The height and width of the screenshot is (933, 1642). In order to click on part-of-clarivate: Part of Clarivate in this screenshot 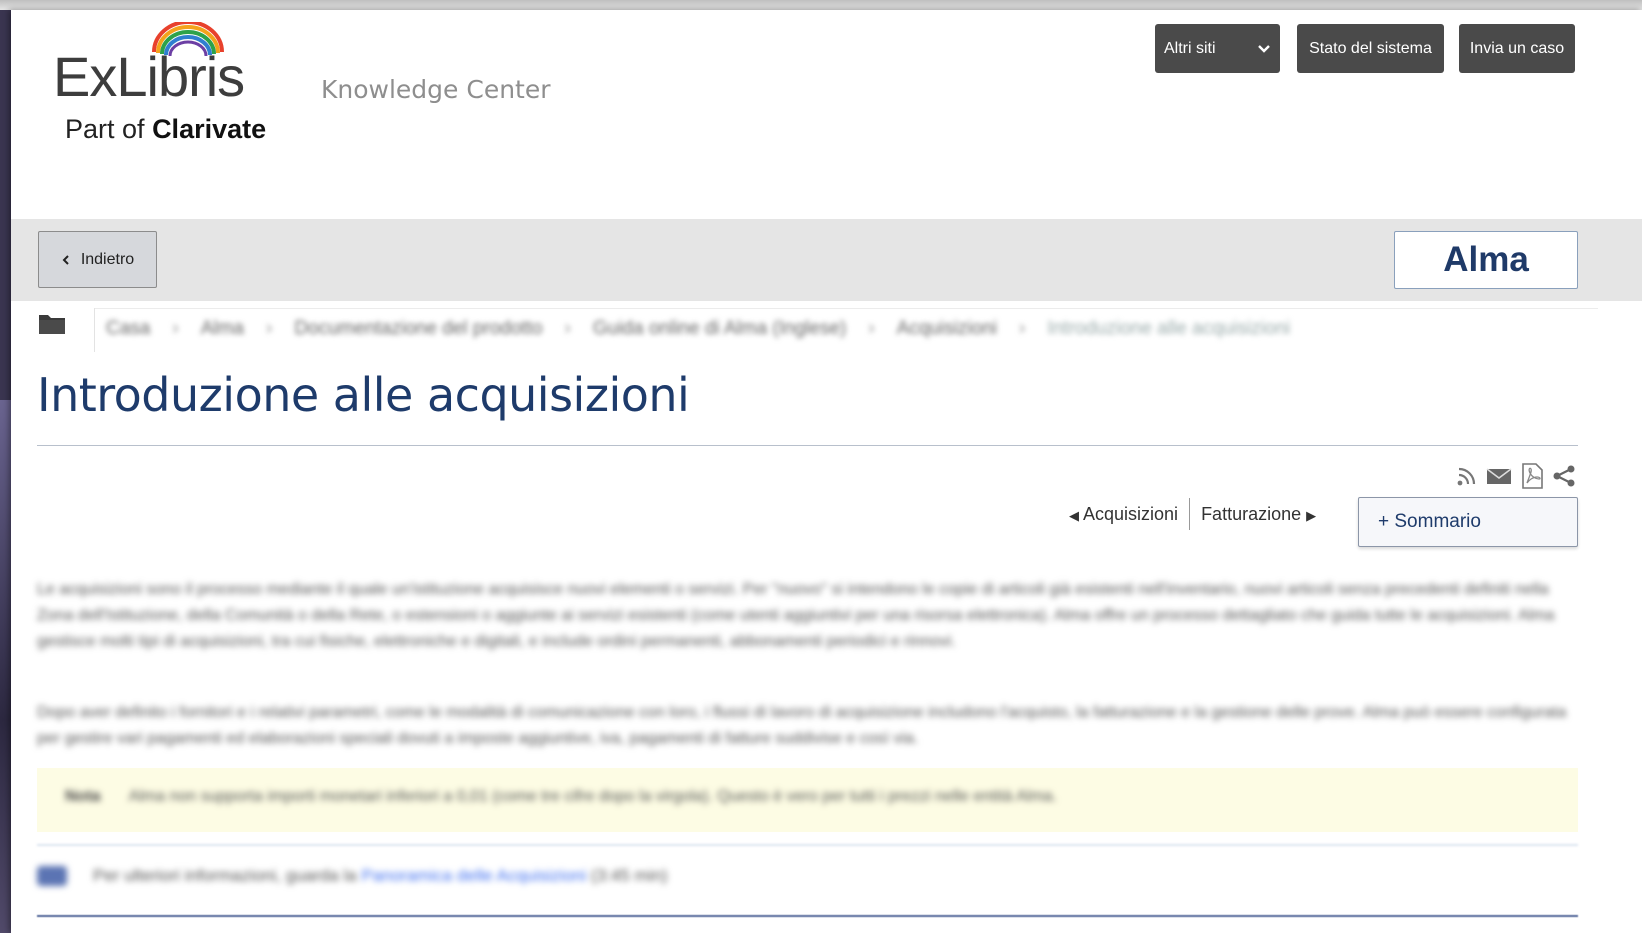, I will do `click(165, 129)`.